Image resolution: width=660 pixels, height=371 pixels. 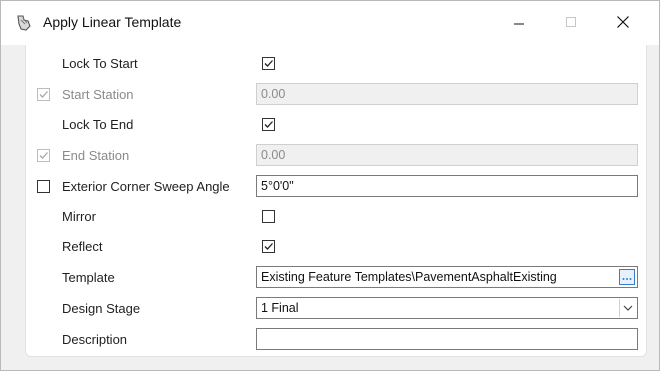 What do you see at coordinates (268, 124) in the screenshot?
I see `lock-to-end-checkbox` at bounding box center [268, 124].